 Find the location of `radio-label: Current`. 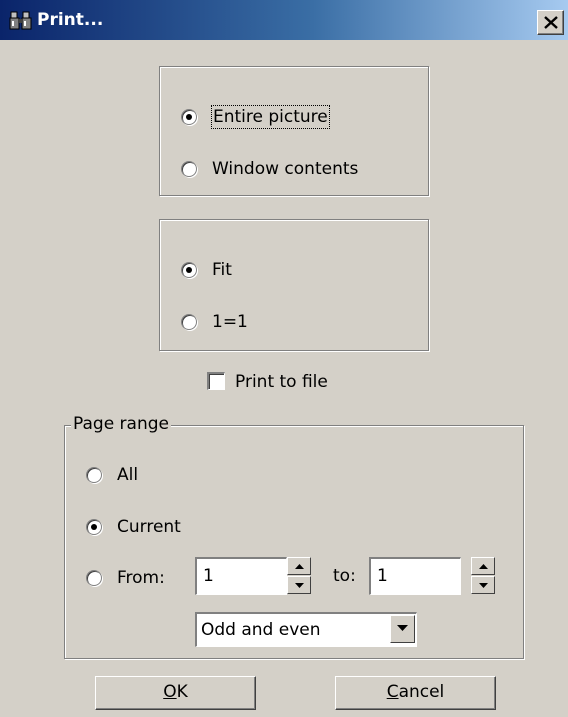

radio-label: Current is located at coordinates (149, 527).